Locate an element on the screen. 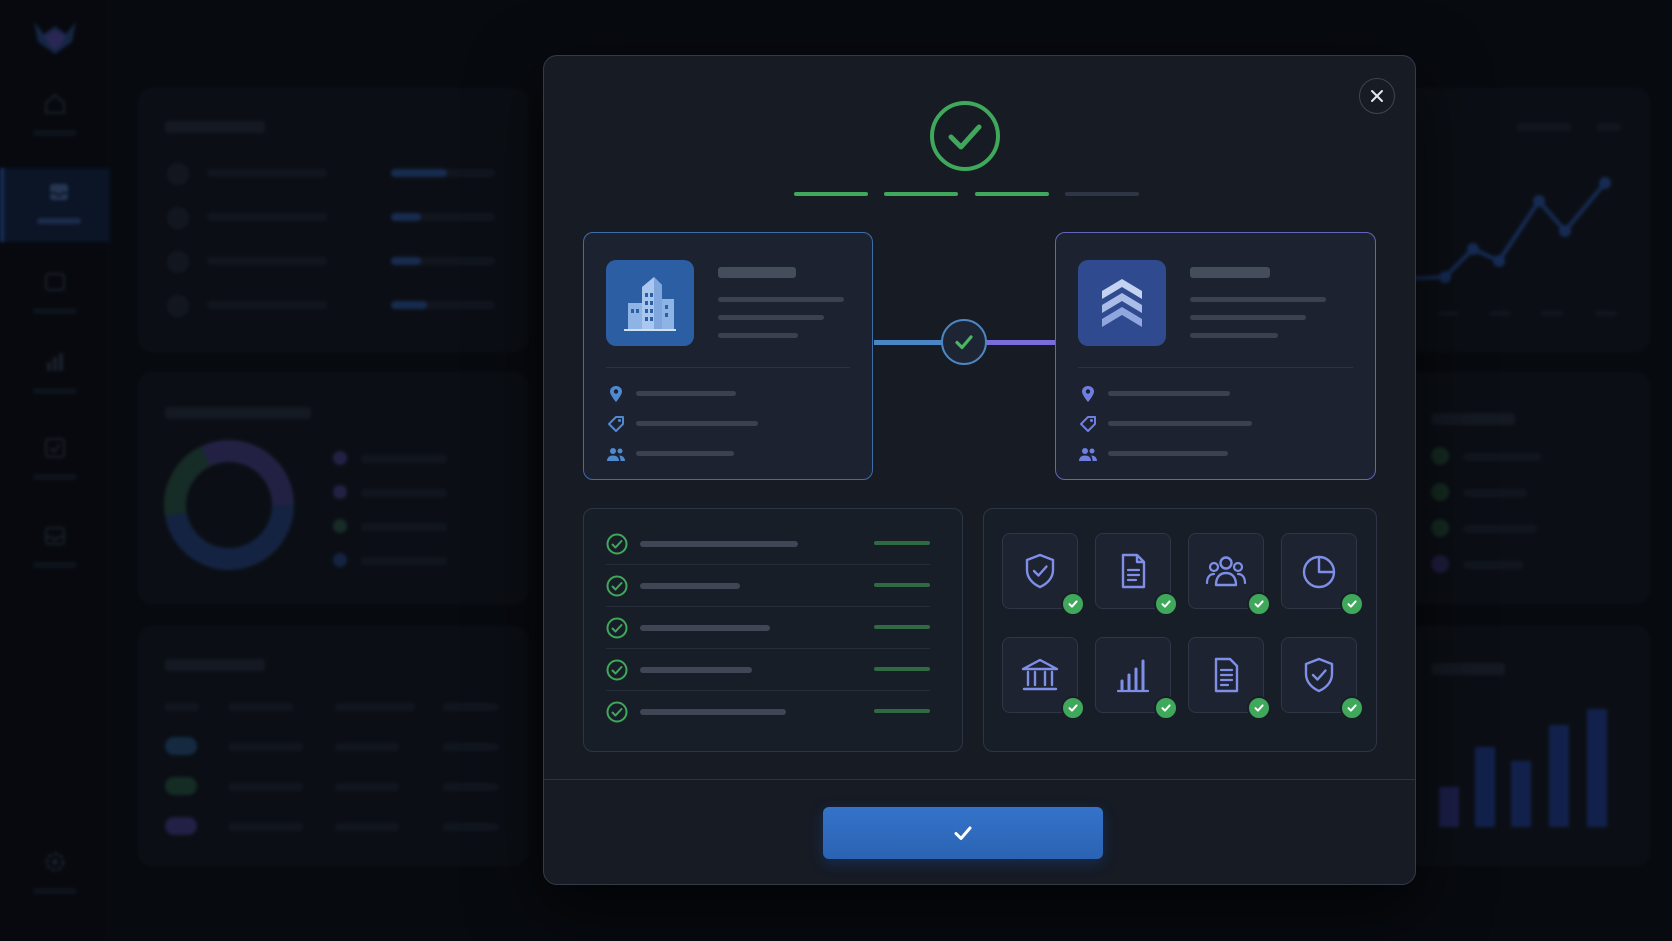 The image size is (1672, 941). feature-tile-compliance is located at coordinates (1322, 678).